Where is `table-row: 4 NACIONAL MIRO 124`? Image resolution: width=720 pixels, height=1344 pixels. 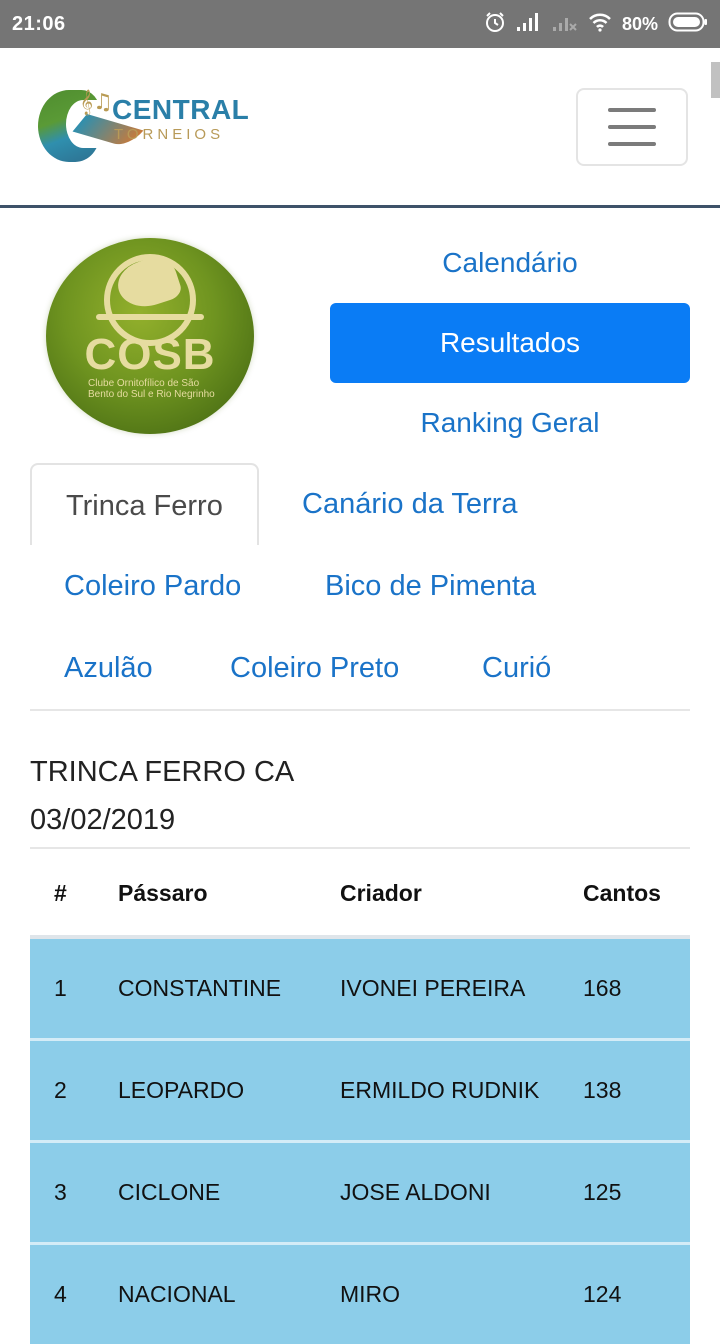
table-row: 4 NACIONAL MIRO 124 is located at coordinates (360, 1294).